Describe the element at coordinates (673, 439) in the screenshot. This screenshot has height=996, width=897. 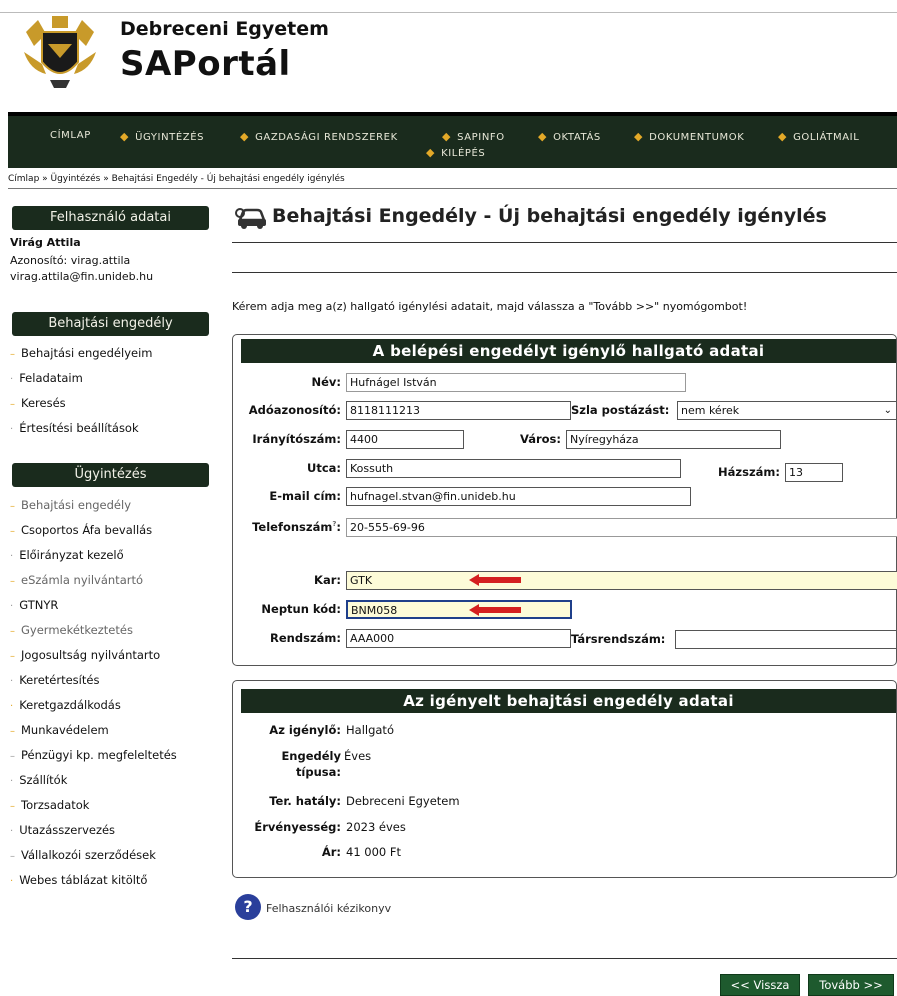
I see `city-field: Nyíregyháza` at that location.